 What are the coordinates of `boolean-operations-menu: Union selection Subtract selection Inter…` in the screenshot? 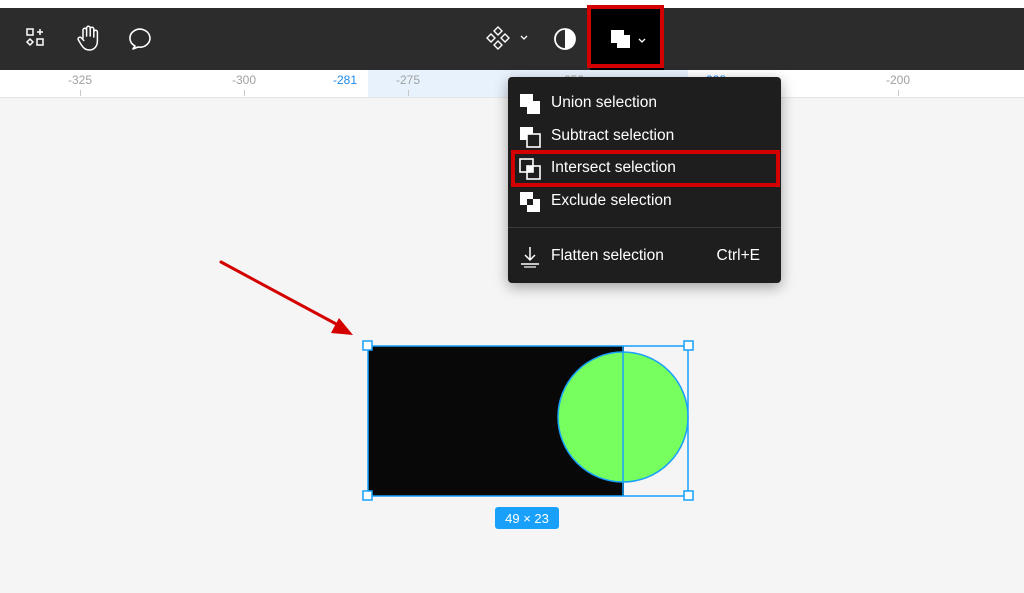 It's located at (644, 180).